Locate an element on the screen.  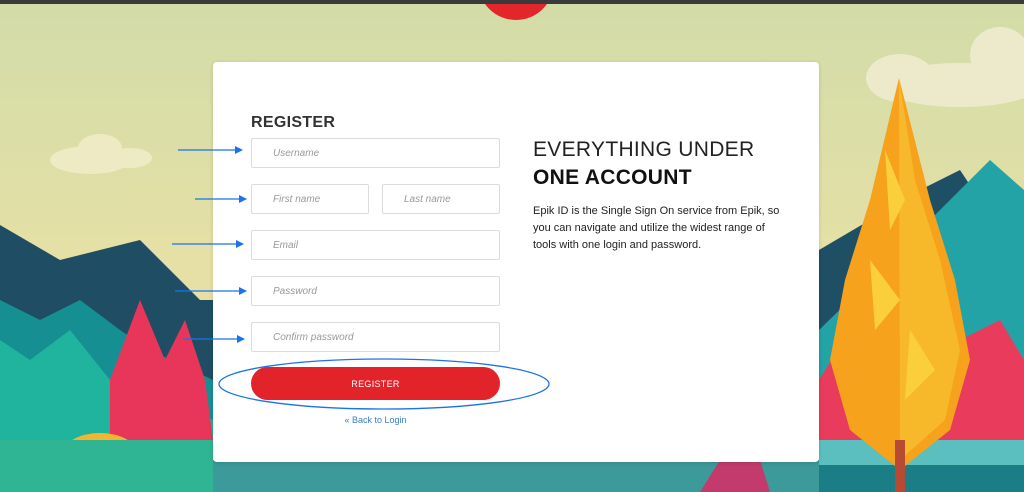
headline-line2: ONE ACCOUNT is located at coordinates (612, 177).